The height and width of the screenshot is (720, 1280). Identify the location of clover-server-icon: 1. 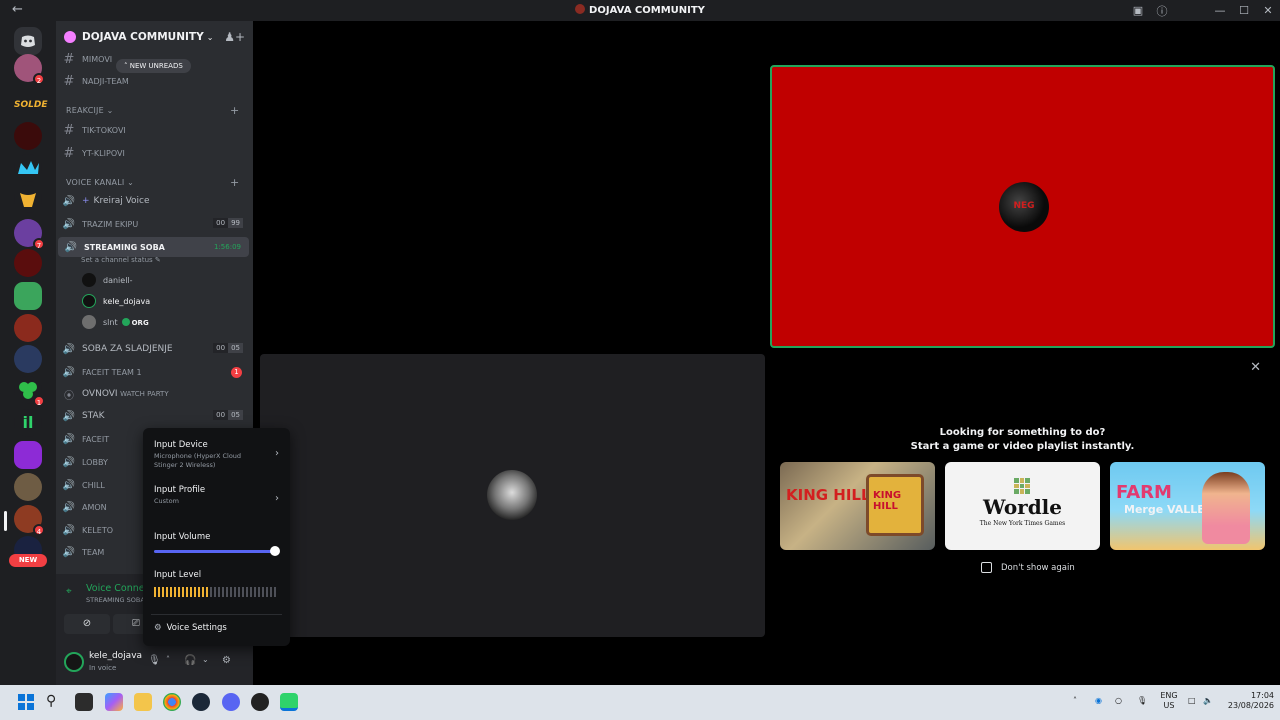
(29, 391).